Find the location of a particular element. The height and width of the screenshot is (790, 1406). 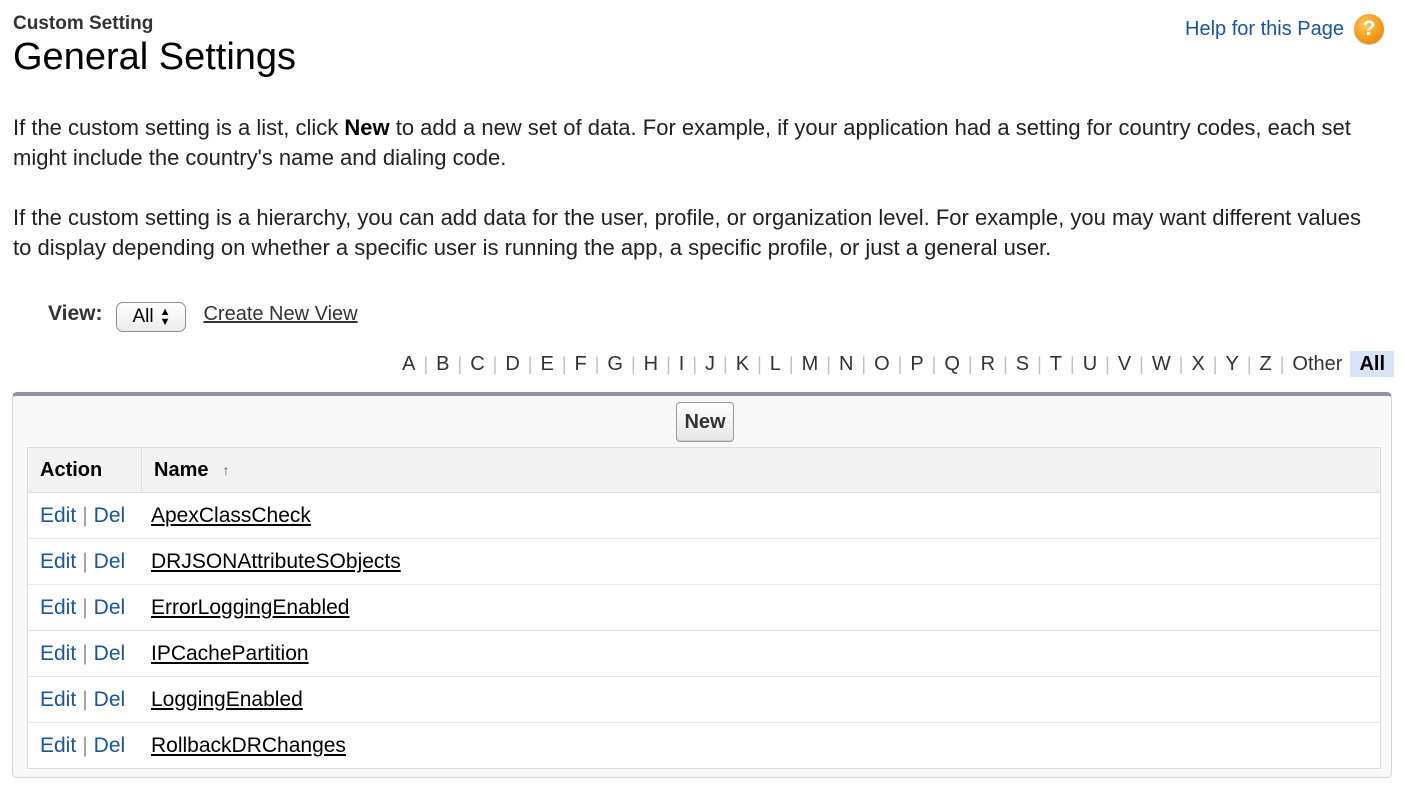

alpha-filter-d: D is located at coordinates (512, 364).